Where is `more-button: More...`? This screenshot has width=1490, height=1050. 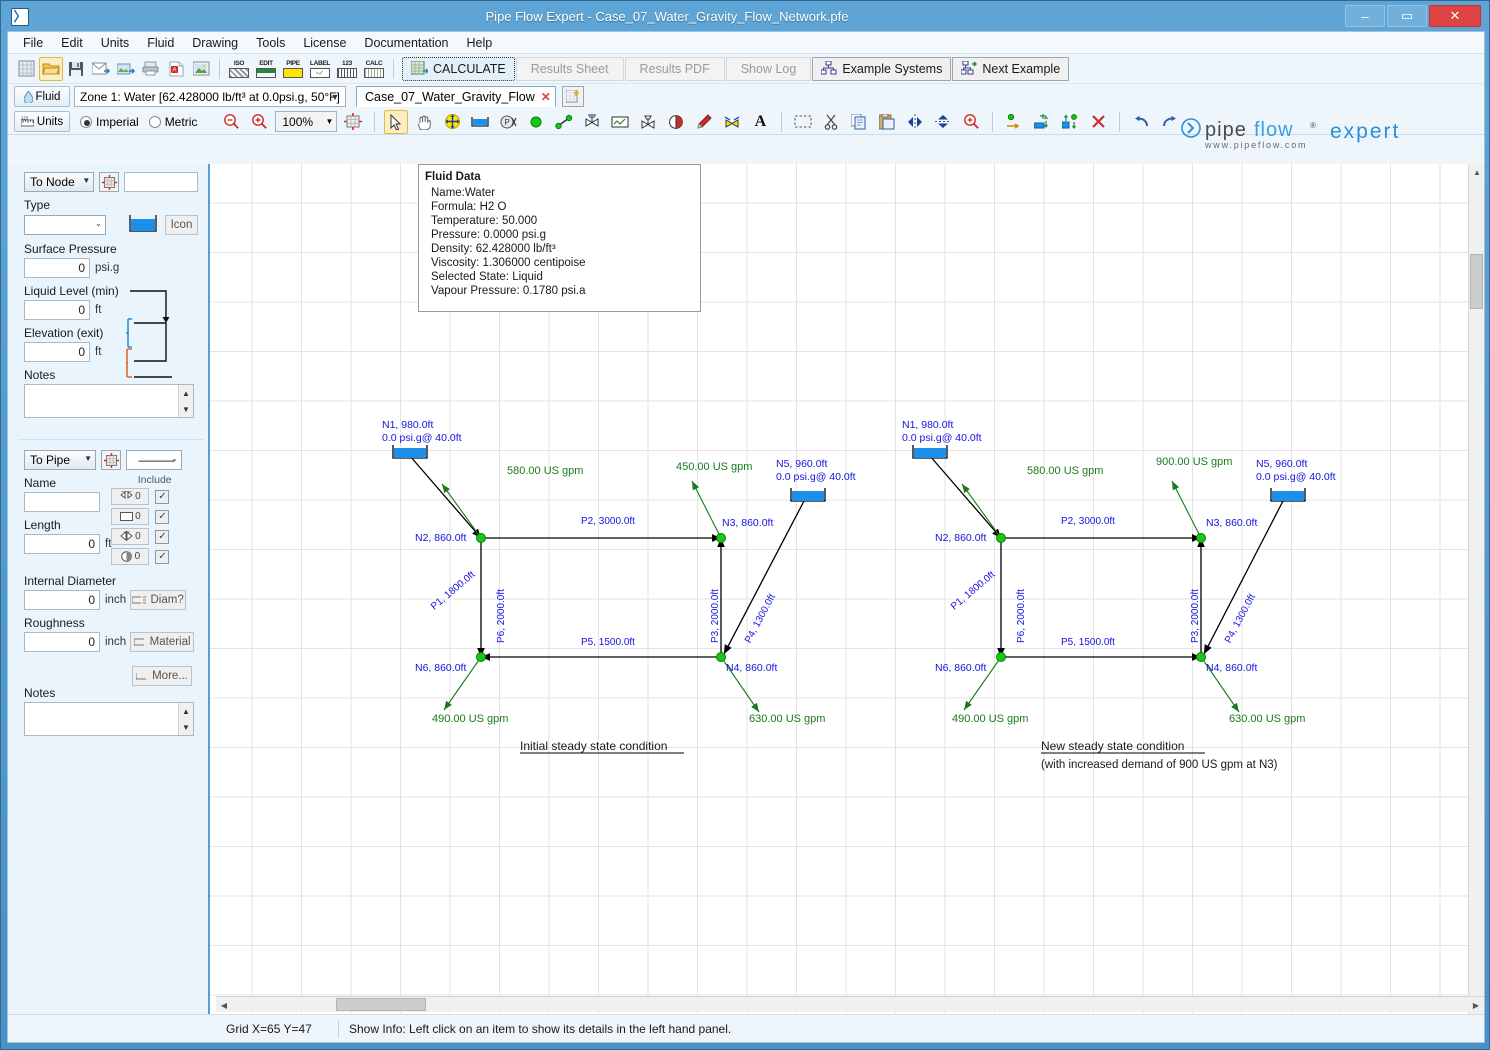 more-button: More... is located at coordinates (162, 676).